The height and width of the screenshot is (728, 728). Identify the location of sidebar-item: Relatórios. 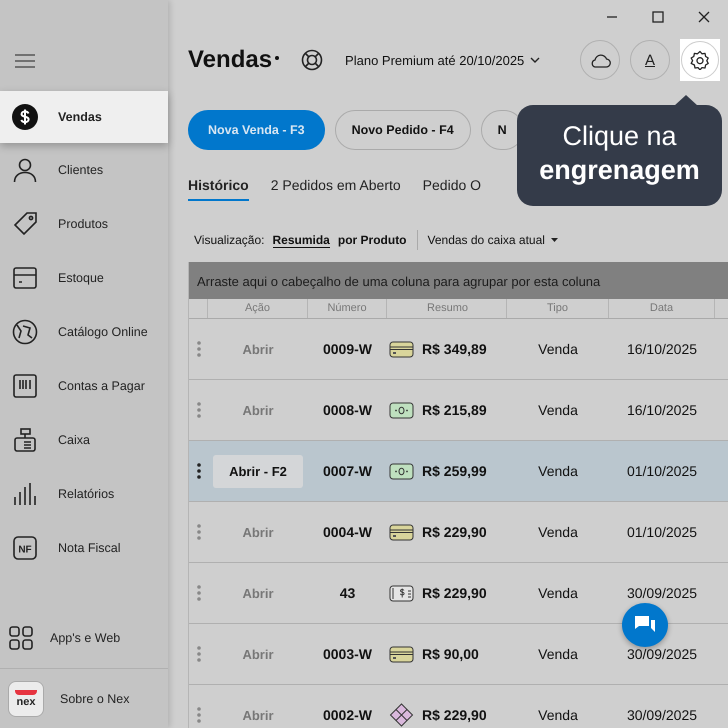
(84, 494).